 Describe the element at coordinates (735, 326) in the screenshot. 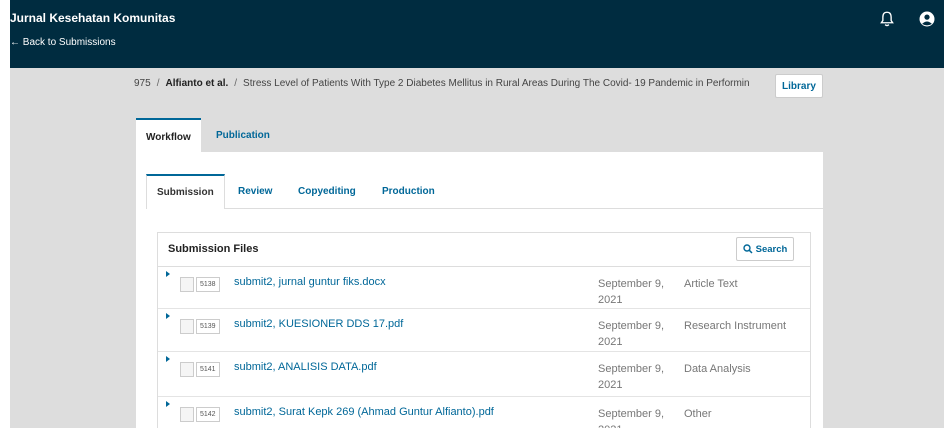

I see `file-type: Research Instrument` at that location.